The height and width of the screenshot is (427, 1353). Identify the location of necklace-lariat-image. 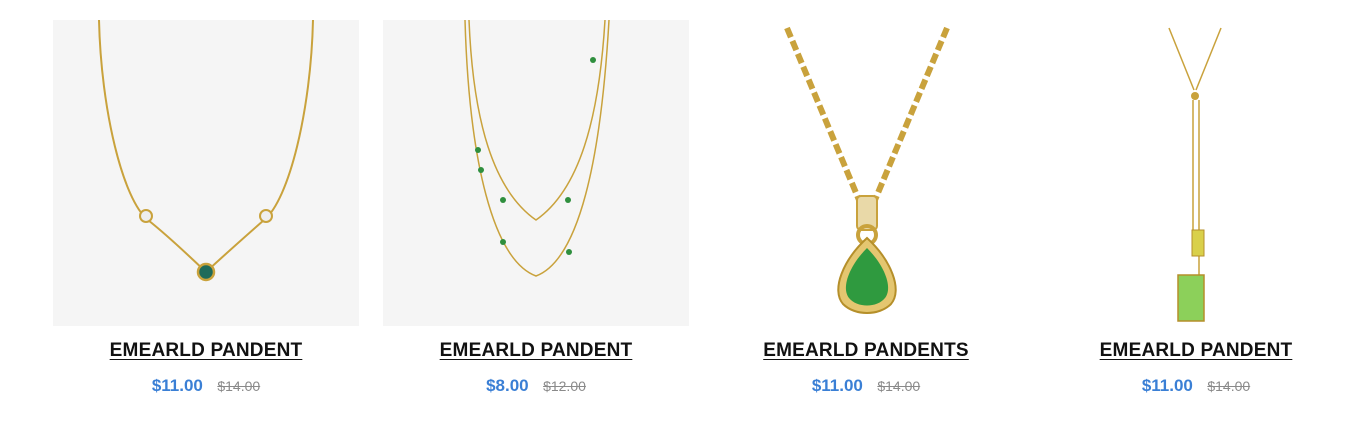
(1195, 174).